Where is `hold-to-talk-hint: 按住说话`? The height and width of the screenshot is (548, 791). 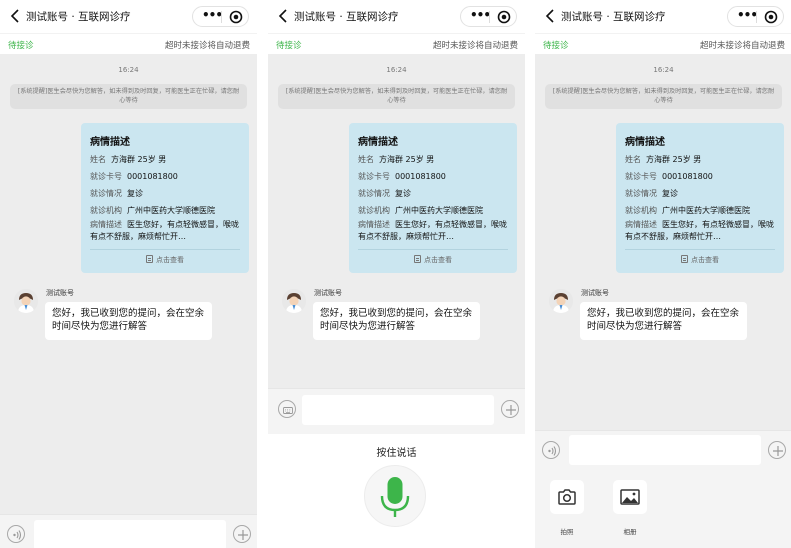
hold-to-talk-hint: 按住说话 is located at coordinates (396, 453).